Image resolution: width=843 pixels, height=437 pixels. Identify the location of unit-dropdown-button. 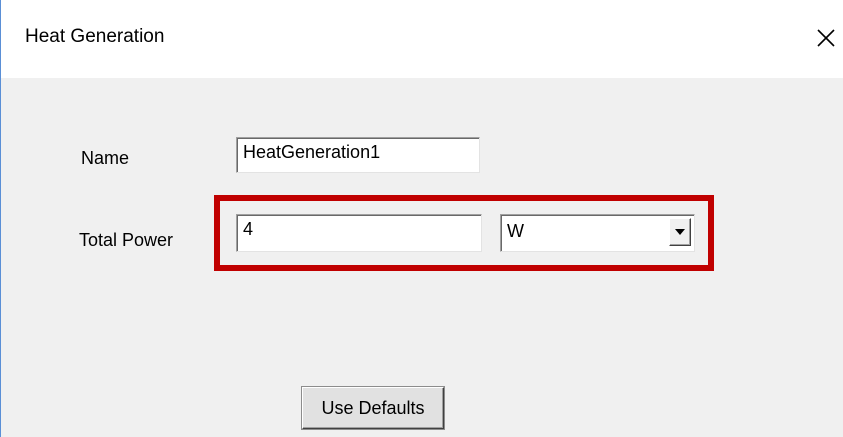
(680, 232).